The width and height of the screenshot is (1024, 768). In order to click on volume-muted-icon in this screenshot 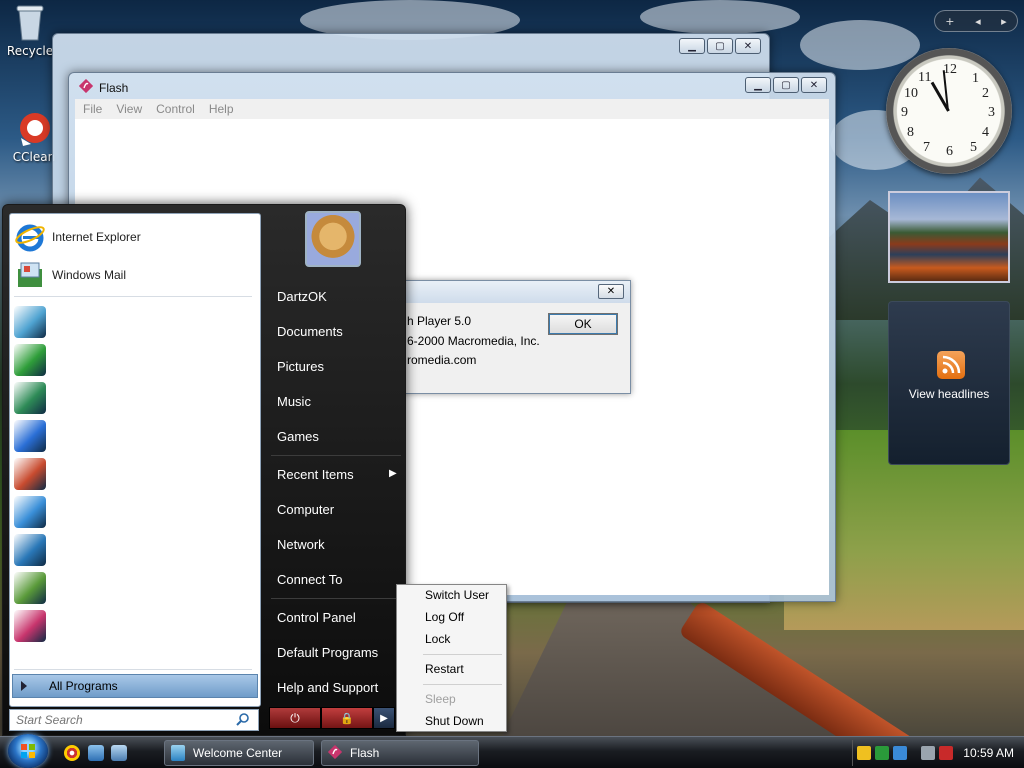, I will do `click(946, 753)`.